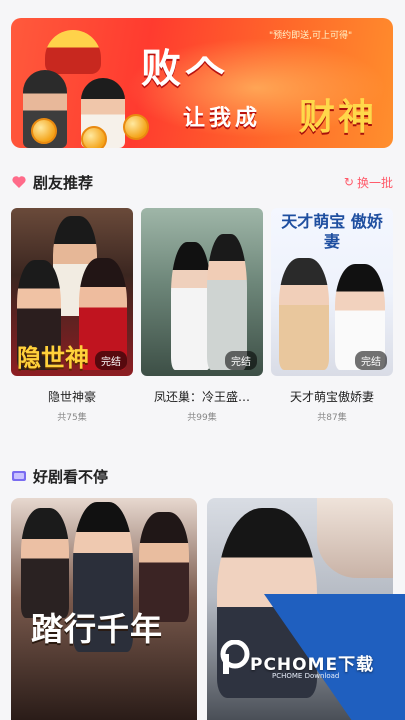 Image resolution: width=405 pixels, height=720 pixels. I want to click on poster-caption: 隐世神, so click(53, 357).